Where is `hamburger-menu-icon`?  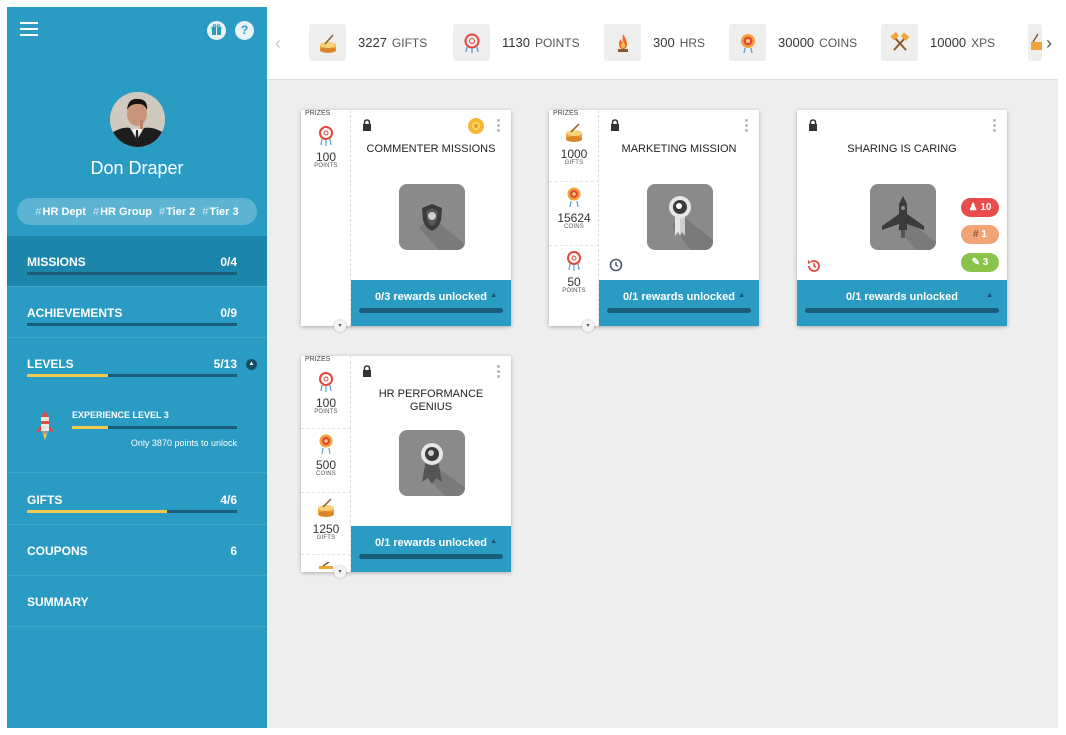 hamburger-menu-icon is located at coordinates (29, 29).